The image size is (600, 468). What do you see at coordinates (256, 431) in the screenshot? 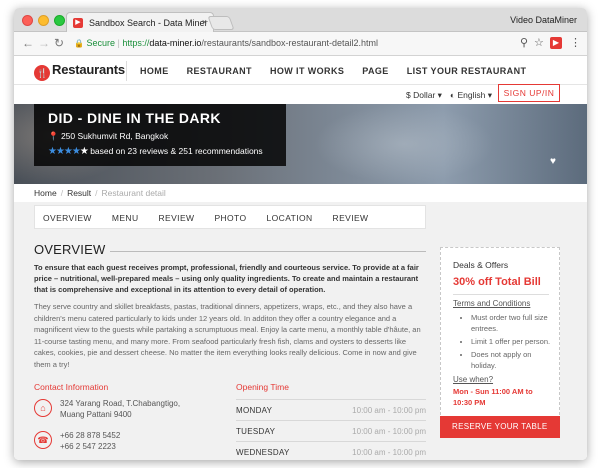
I see `hours-day: TUESDAY` at bounding box center [256, 431].